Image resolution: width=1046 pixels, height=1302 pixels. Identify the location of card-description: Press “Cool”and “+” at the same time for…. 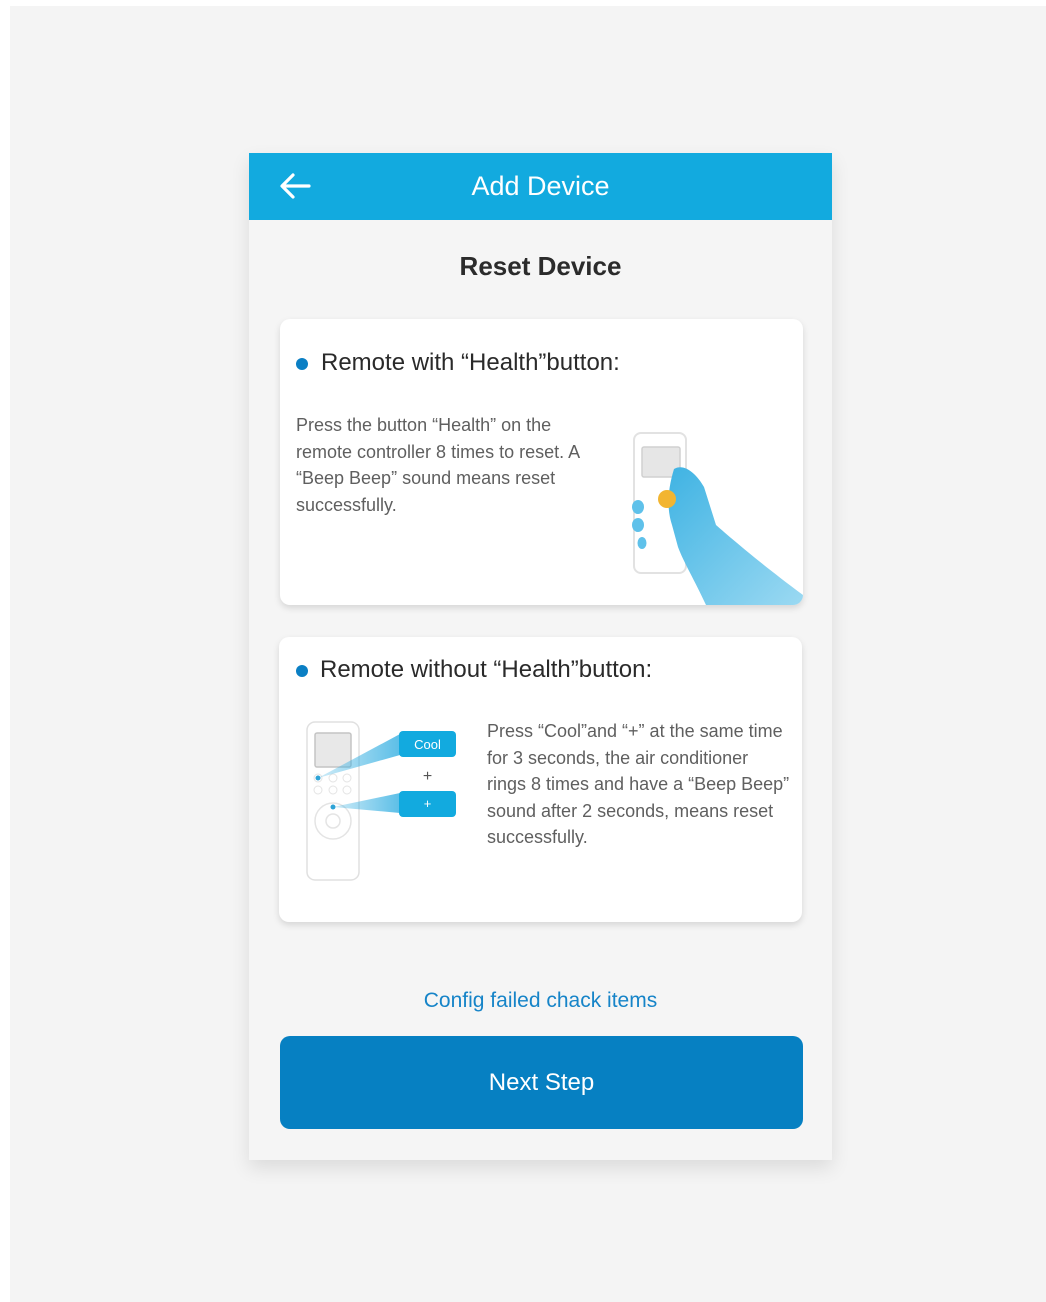
(638, 784).